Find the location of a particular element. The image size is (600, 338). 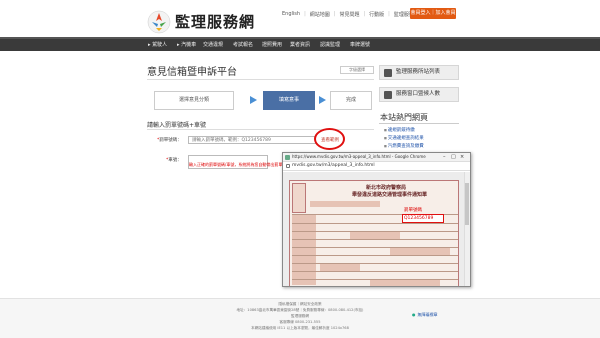

top-links: English| 網站地圖| 常見問題| 行動版| 監理服務 APP is located at coordinates (353, 14).